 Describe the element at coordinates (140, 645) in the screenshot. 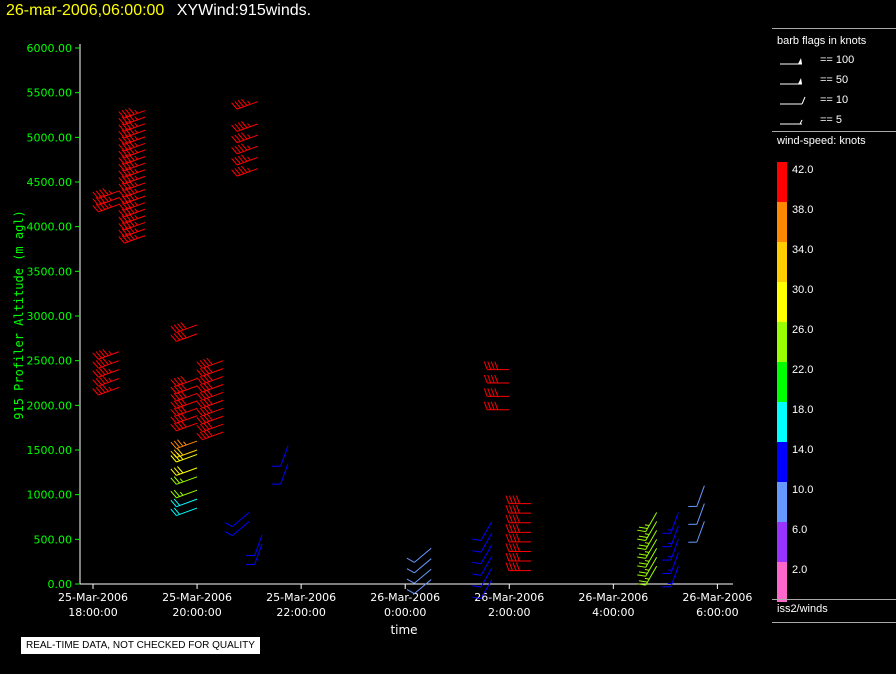

I see `qc-warning-notice: REAL-TIME DATA, NOT CHECKED FOR QUALITY` at that location.